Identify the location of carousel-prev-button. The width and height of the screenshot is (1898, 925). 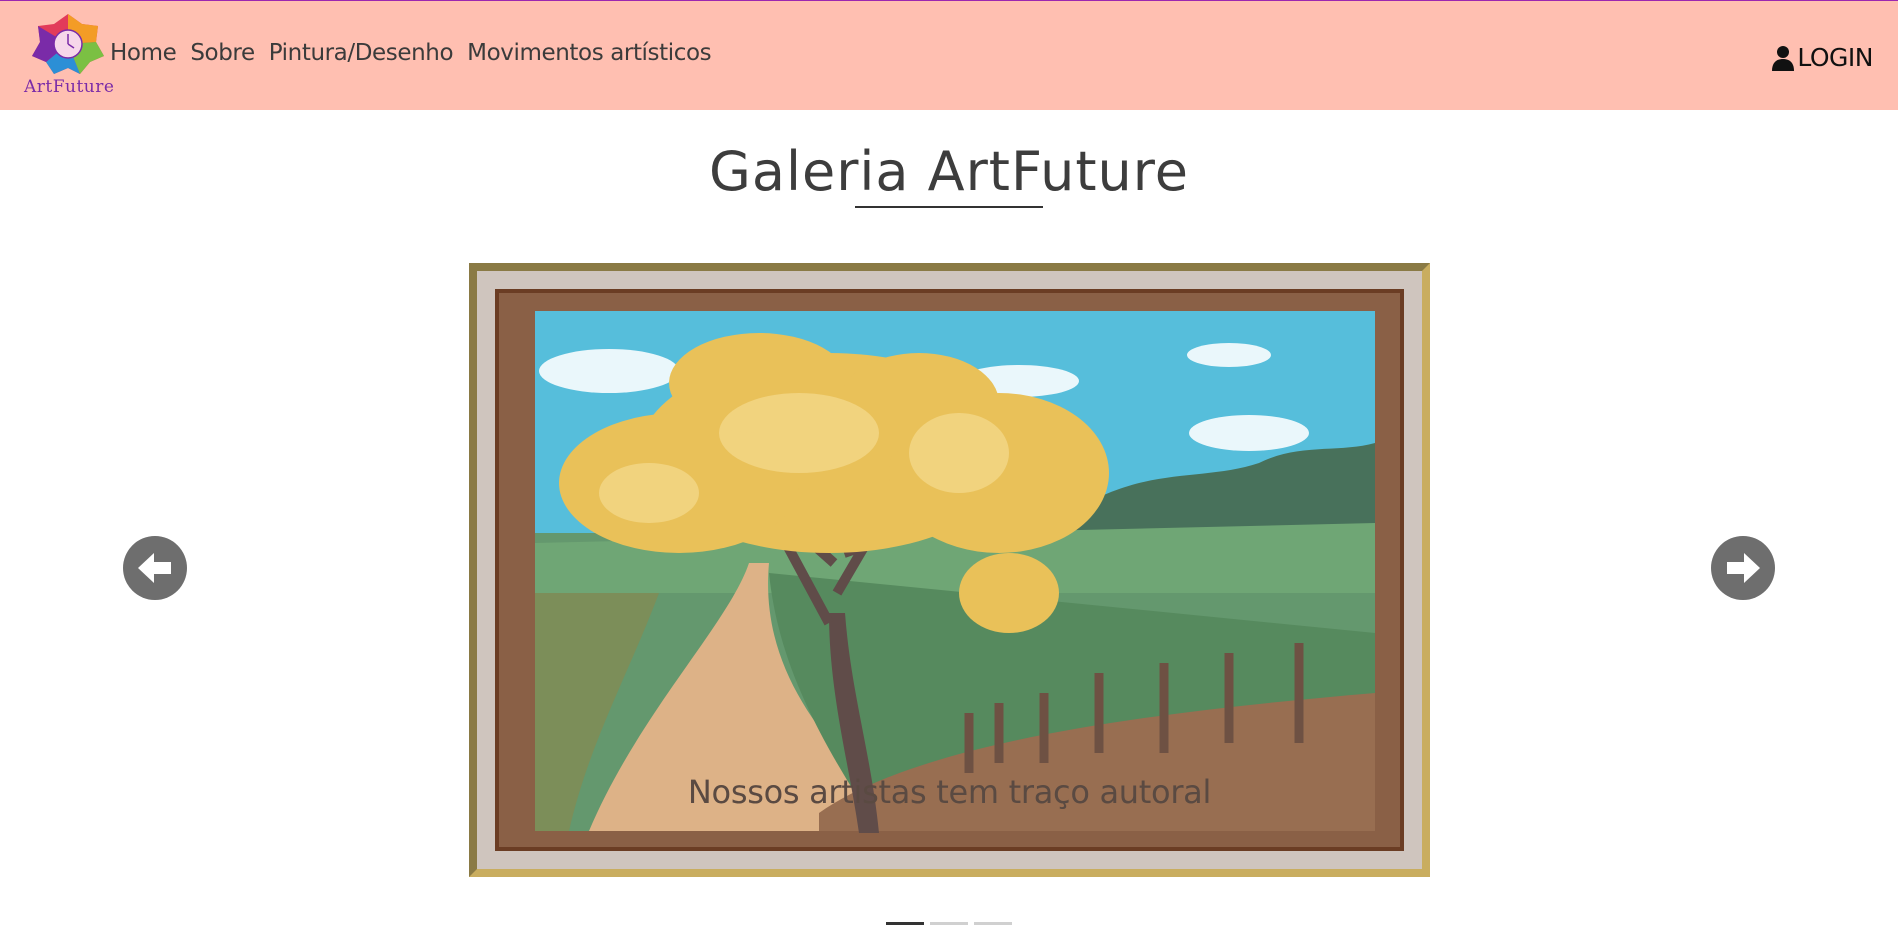
(155, 568).